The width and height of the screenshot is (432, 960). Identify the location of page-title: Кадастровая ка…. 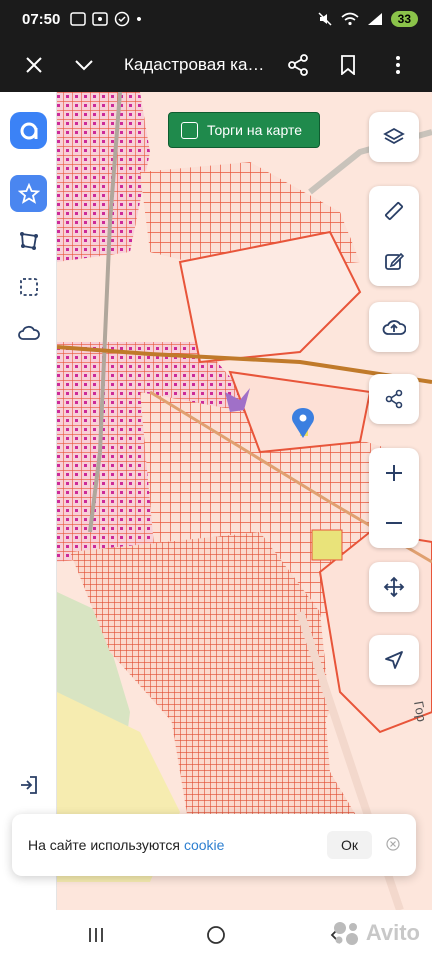
(194, 64).